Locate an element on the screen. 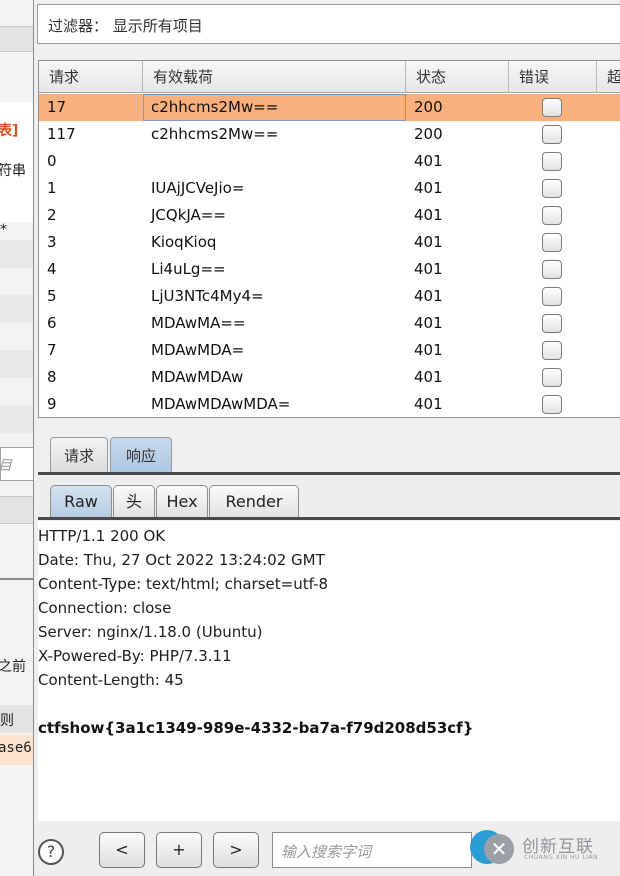 The height and width of the screenshot is (876, 620). left-fragment-4: 目 is located at coordinates (6, 465).